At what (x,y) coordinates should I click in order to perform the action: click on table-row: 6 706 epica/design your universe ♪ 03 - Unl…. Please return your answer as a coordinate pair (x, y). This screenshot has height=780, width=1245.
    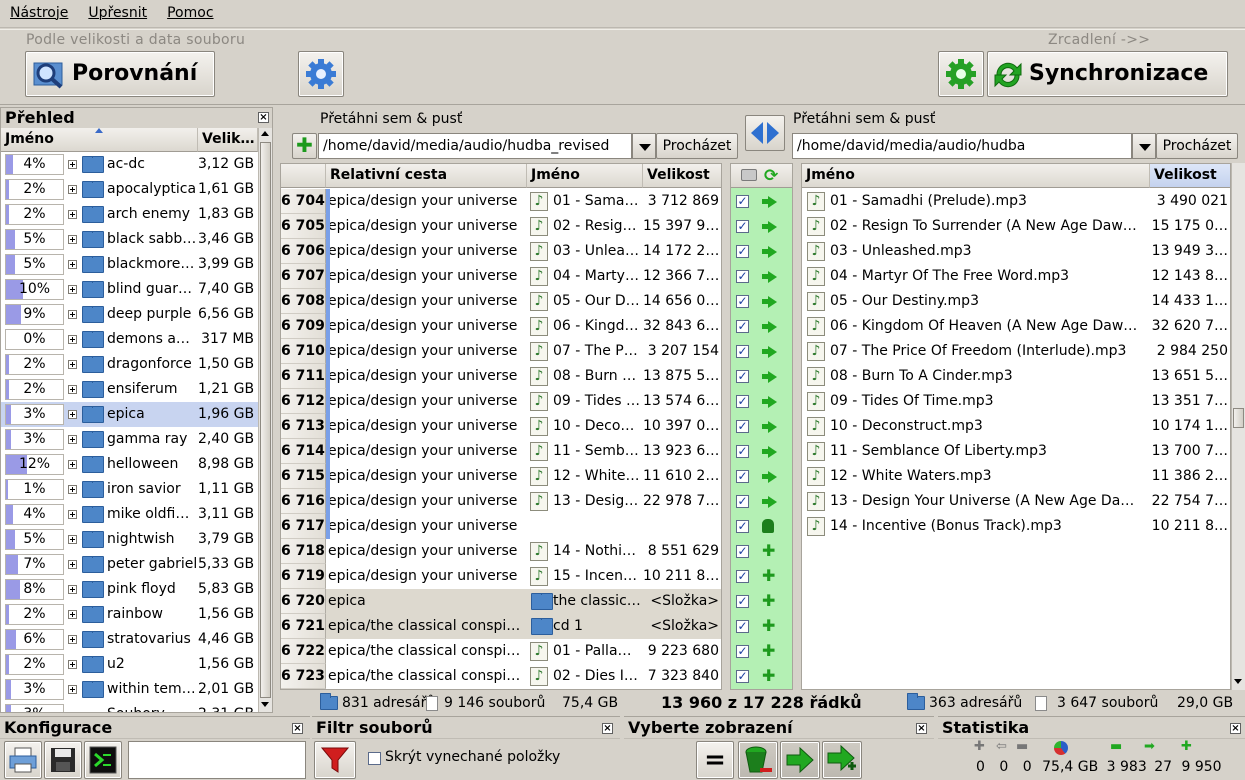
    Looking at the image, I should click on (501, 251).